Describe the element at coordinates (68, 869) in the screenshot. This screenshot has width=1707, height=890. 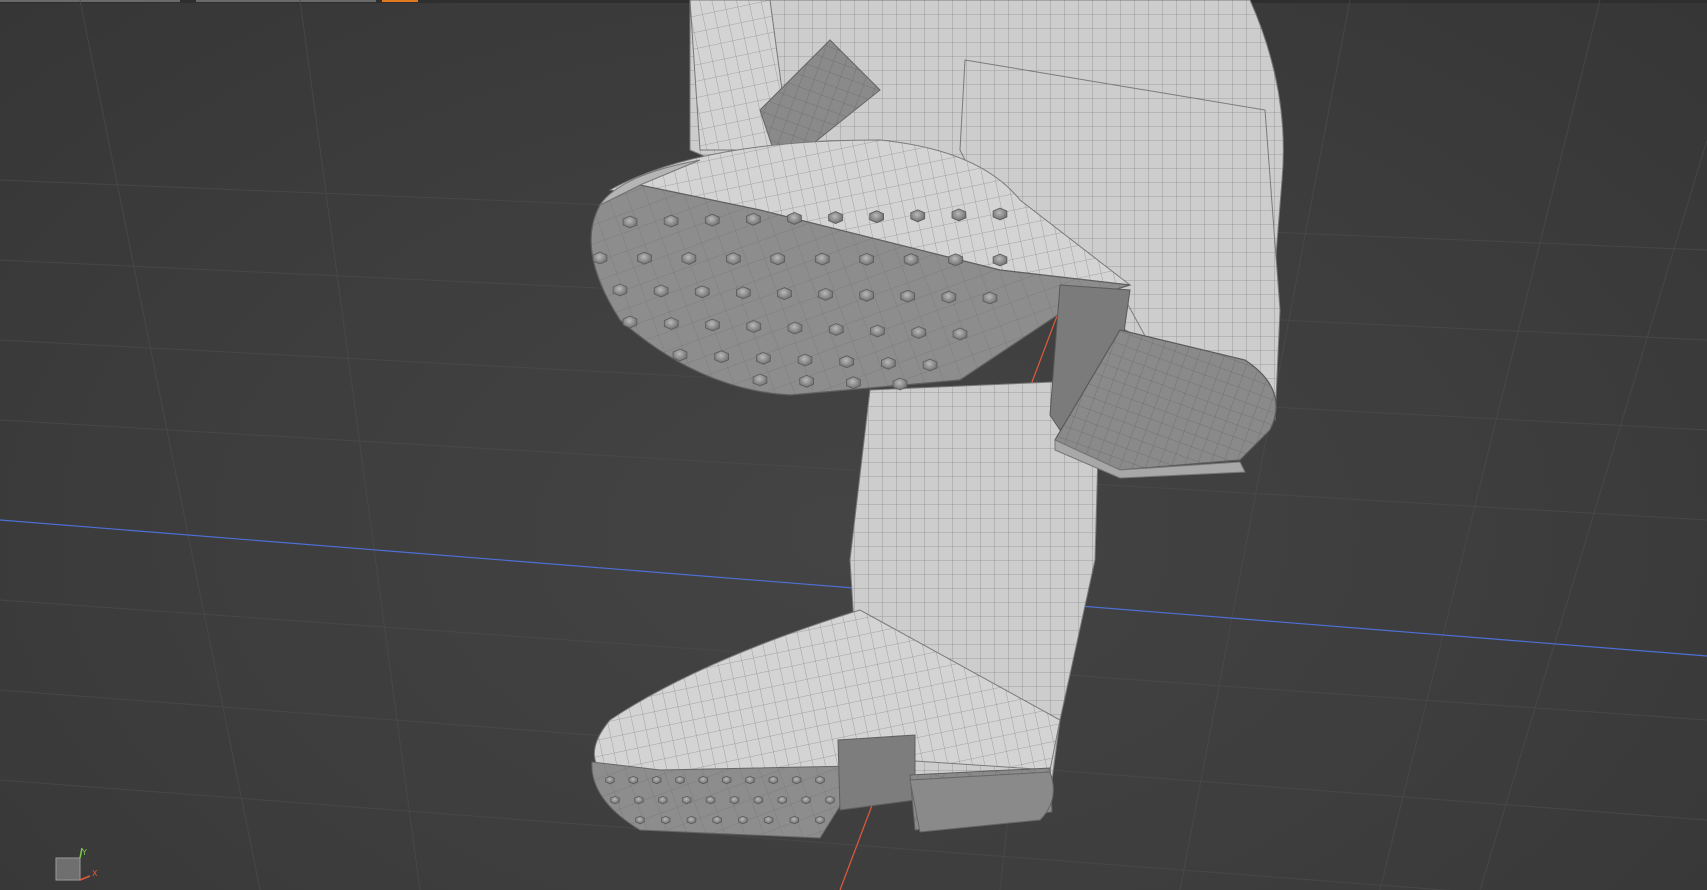
I see `gizmo-cube-icon` at that location.